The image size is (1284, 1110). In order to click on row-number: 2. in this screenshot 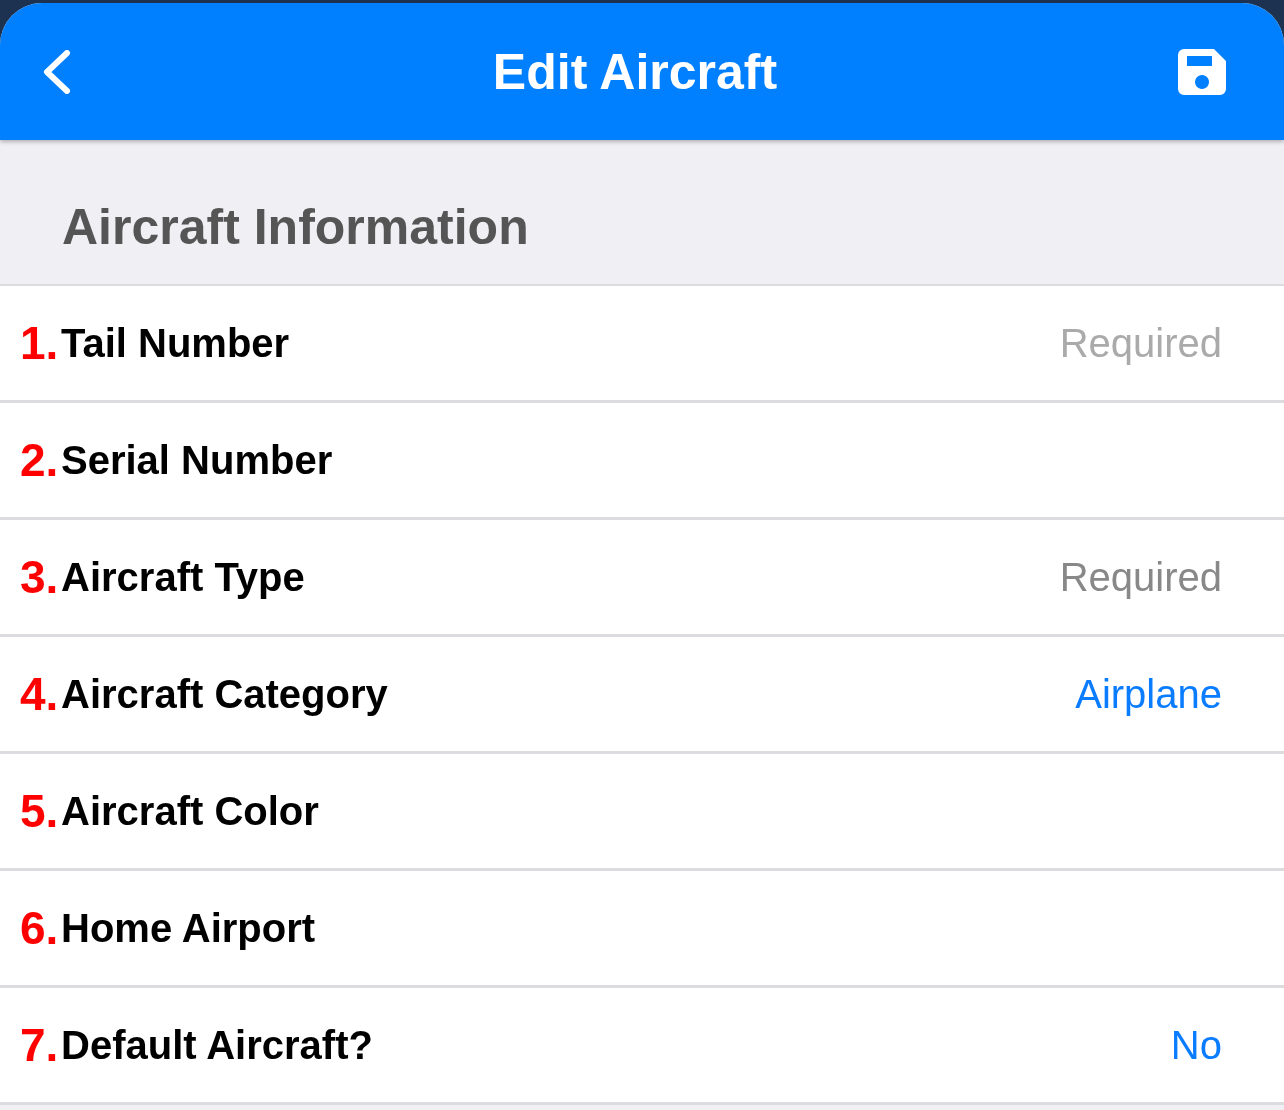, I will do `click(40, 460)`.